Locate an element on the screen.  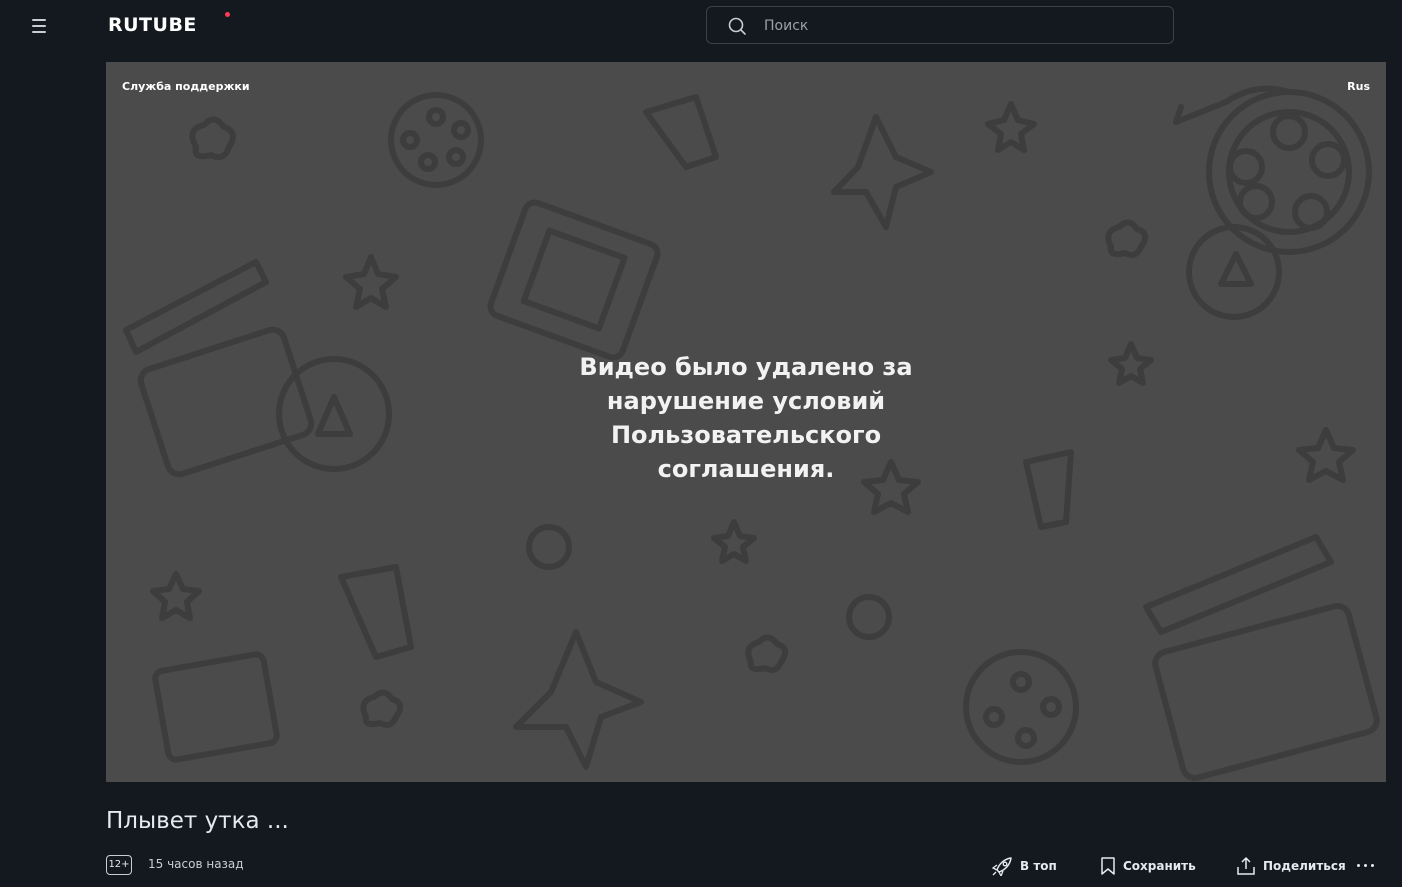
to-top-button: В топ is located at coordinates (1024, 866).